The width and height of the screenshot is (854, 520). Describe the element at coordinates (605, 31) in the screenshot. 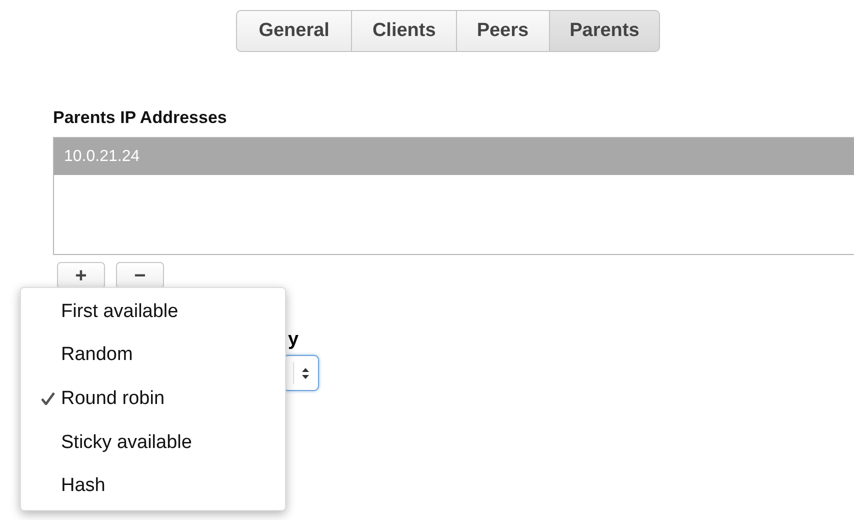

I see `tab: Parents` at that location.